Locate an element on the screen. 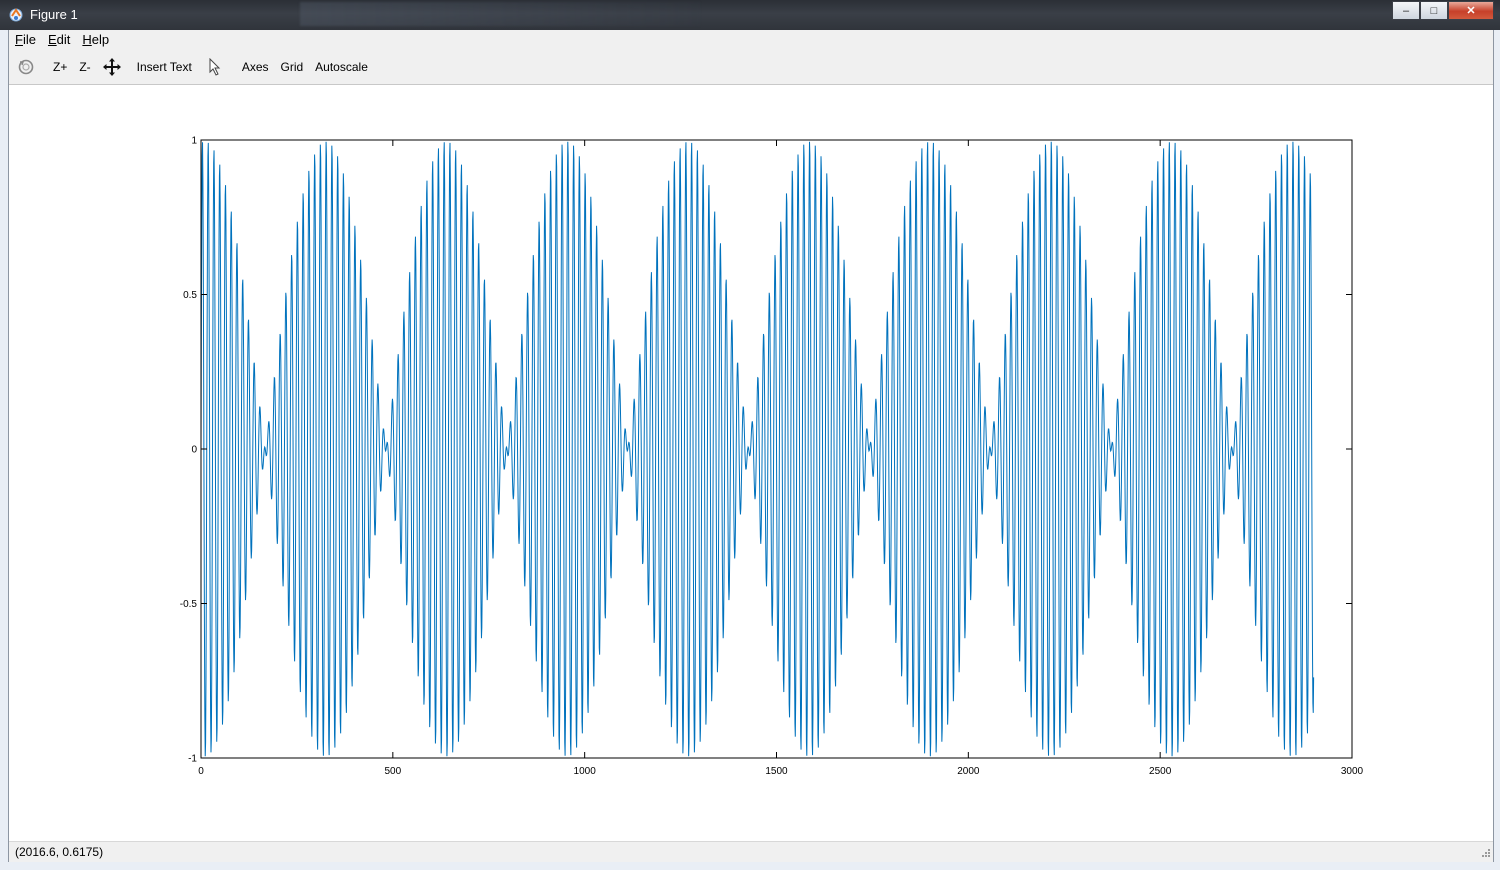 The height and width of the screenshot is (870, 1500). figure-toolbar: Z+ Z- Insert Text Axes Grid Autoscale is located at coordinates (751, 67).